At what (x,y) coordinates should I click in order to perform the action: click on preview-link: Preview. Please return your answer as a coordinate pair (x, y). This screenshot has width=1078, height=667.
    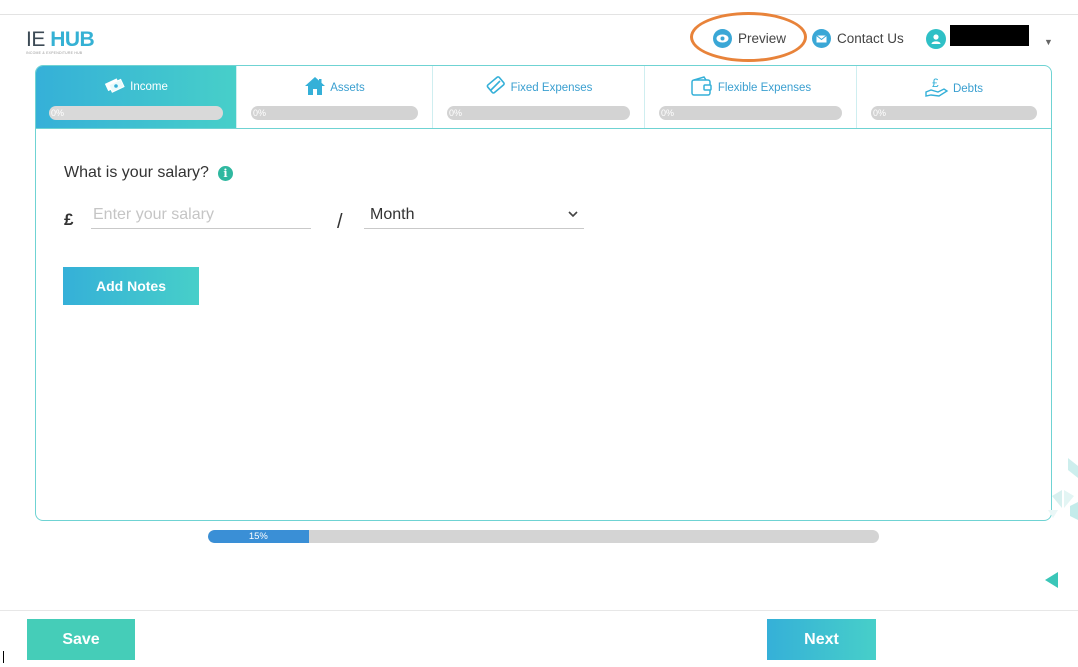
    Looking at the image, I should click on (749, 38).